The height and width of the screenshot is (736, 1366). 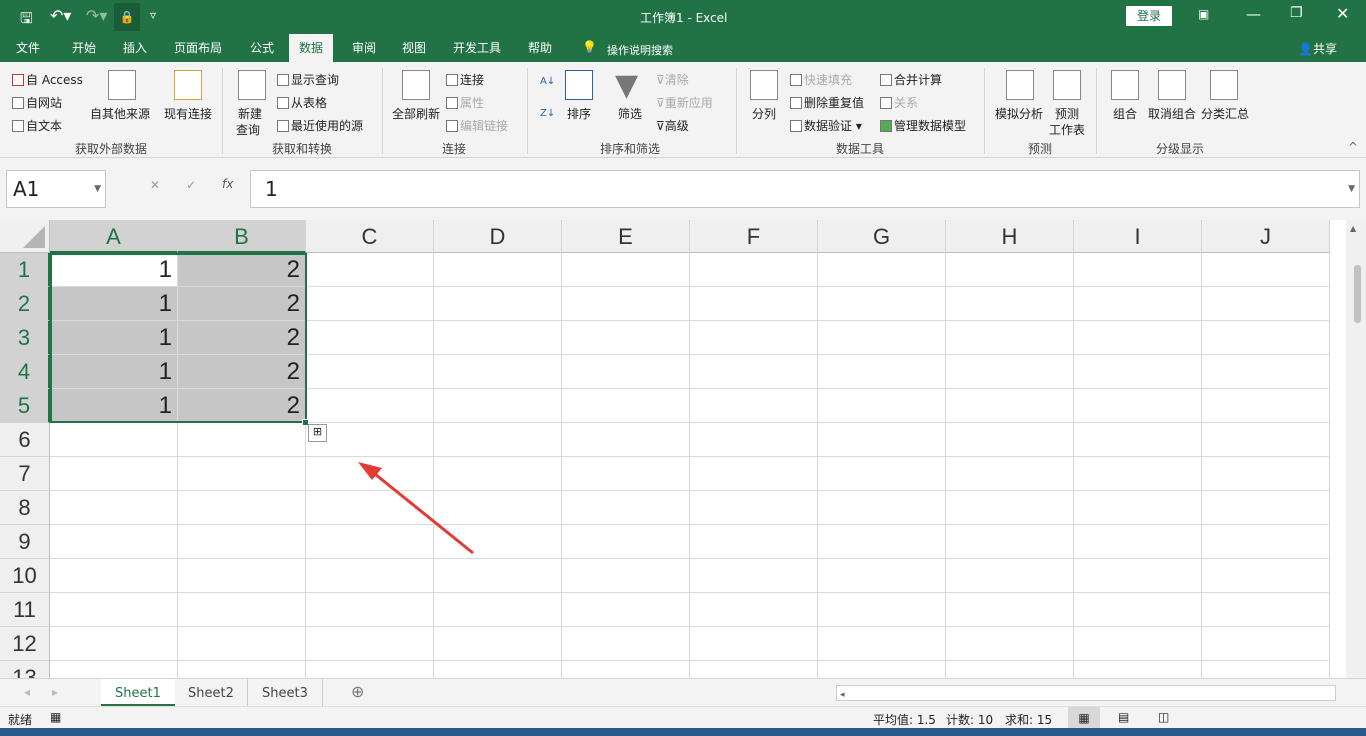 What do you see at coordinates (302, 102) in the screenshot?
I see `from-table-button: 从表格` at bounding box center [302, 102].